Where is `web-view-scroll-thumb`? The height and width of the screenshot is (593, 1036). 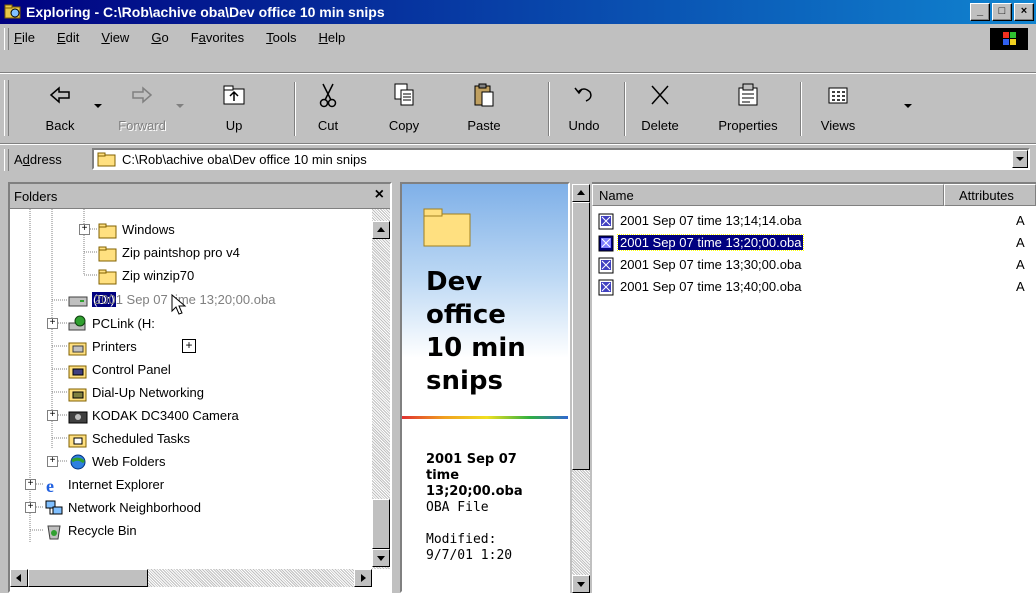
web-view-scroll-thumb is located at coordinates (581, 336).